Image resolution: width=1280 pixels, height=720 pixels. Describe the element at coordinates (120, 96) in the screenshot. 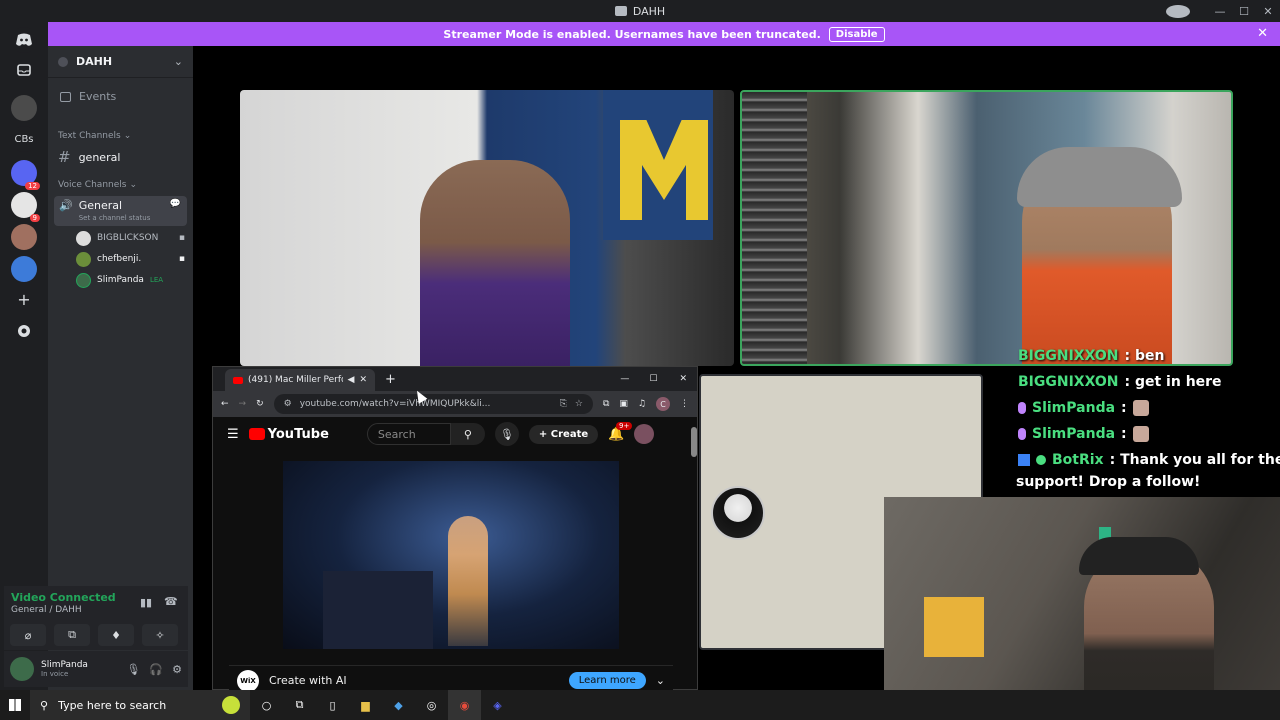

I see `sidebar-item-events: Events` at that location.